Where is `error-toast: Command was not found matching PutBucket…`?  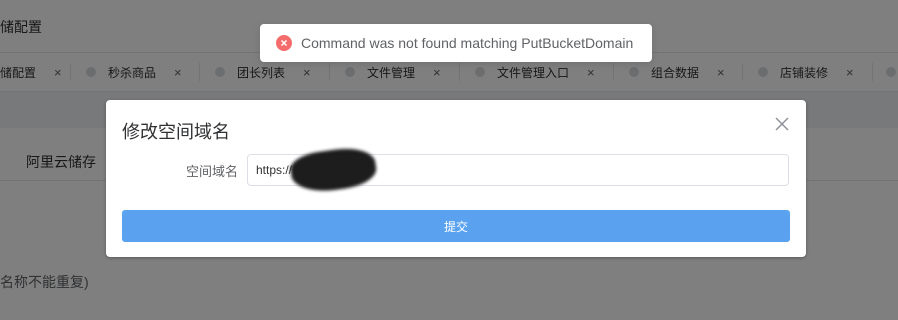
error-toast: Command was not found matching PutBucket… is located at coordinates (456, 43).